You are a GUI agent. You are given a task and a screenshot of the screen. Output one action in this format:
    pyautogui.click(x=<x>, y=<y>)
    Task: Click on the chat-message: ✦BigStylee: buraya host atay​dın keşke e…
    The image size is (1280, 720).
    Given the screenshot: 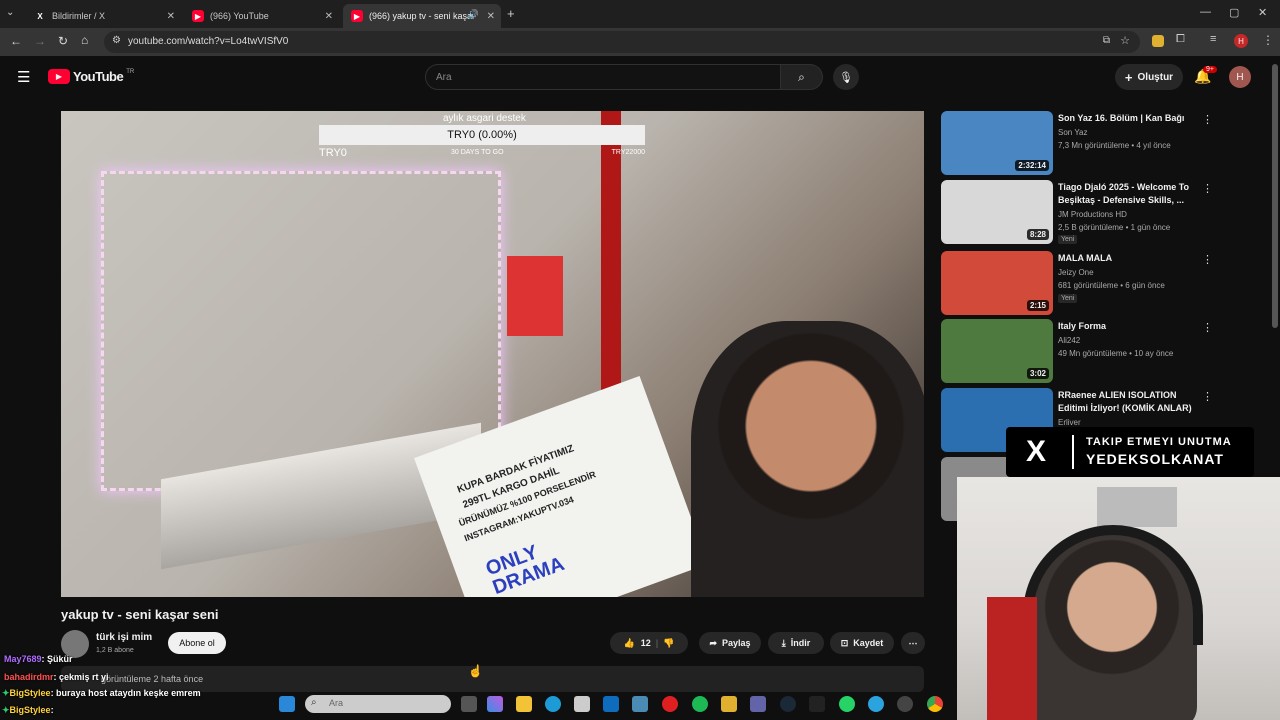 What is the action you would take?
    pyautogui.click(x=101, y=693)
    